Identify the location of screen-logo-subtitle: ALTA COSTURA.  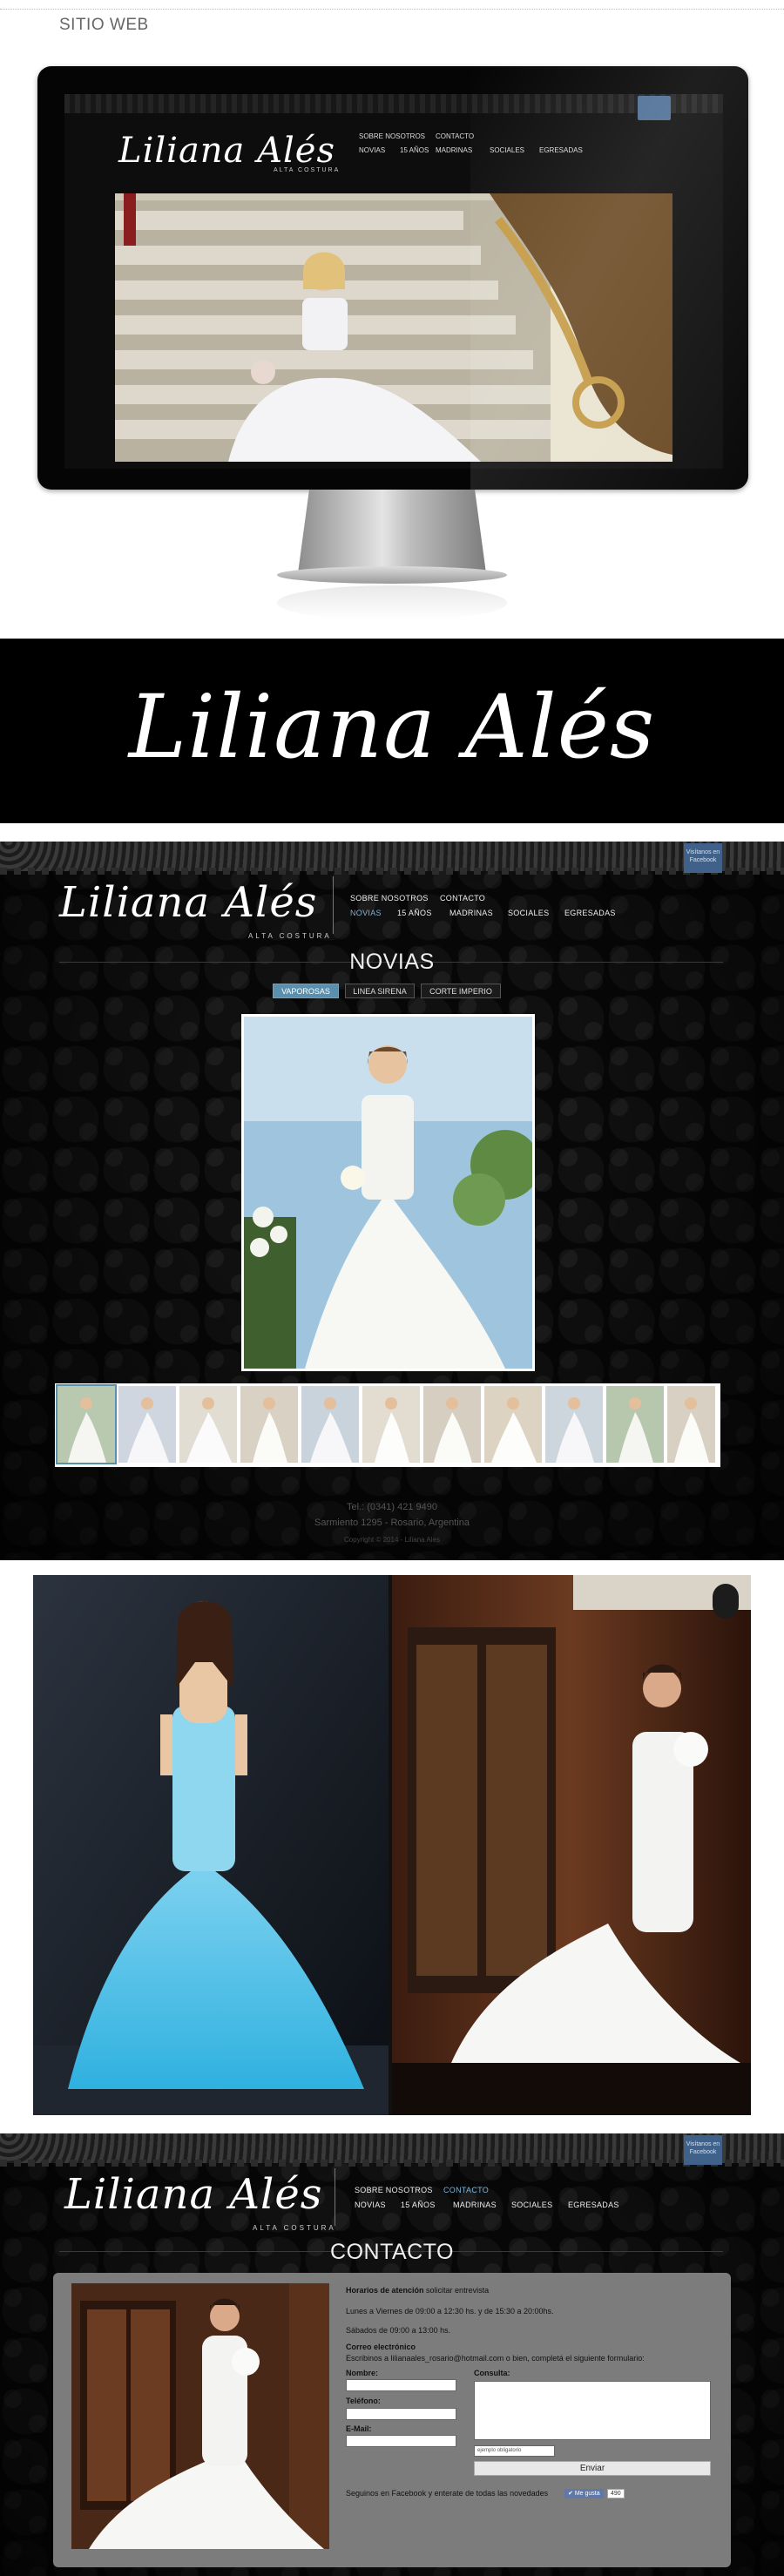
(307, 170).